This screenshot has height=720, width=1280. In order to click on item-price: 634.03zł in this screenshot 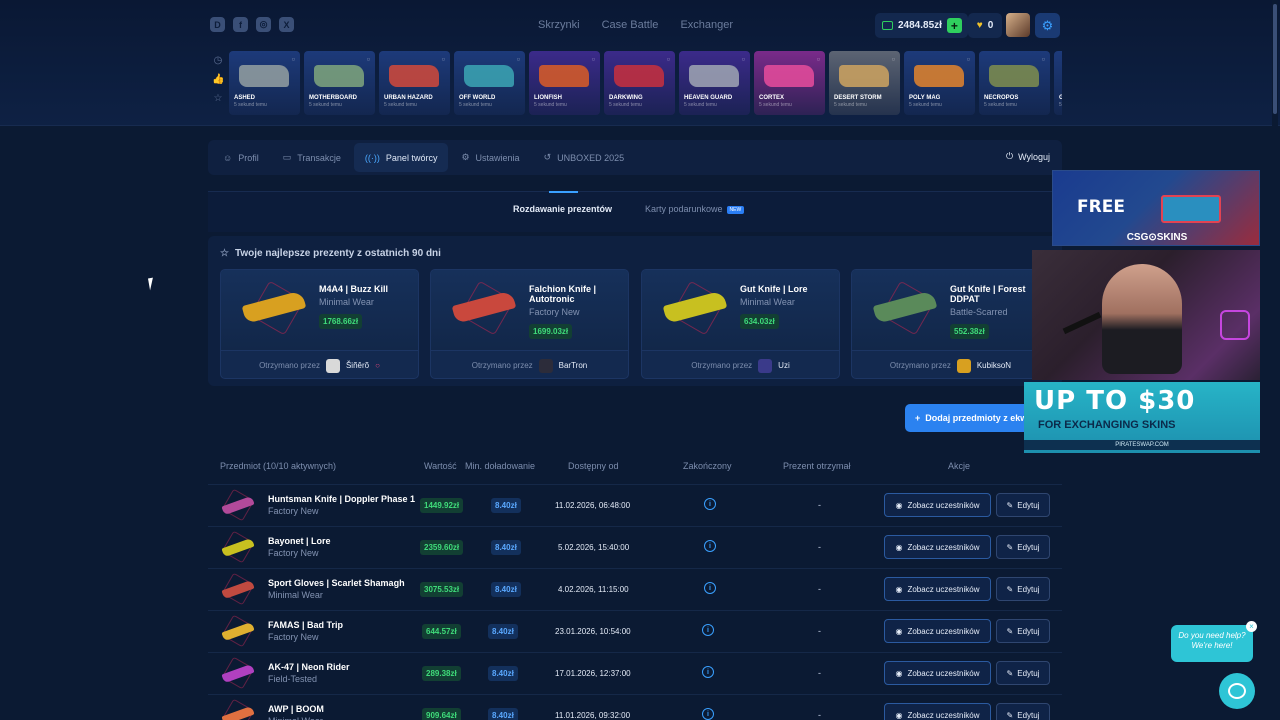, I will do `click(759, 321)`.